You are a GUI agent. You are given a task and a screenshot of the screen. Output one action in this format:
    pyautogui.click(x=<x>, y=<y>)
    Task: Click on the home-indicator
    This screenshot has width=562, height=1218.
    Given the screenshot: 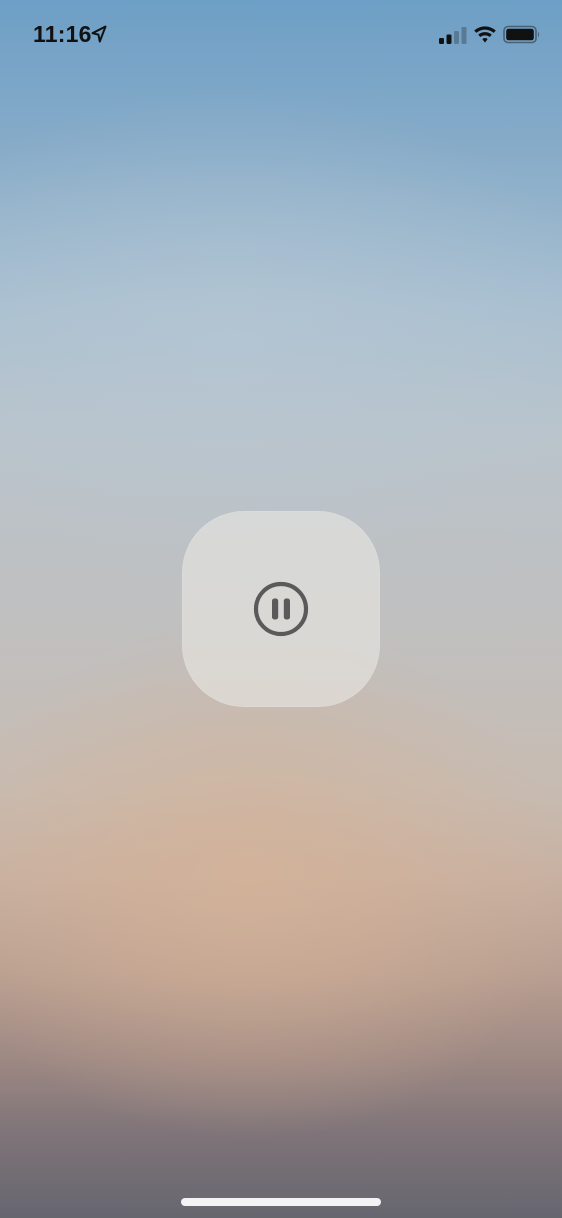 What is the action you would take?
    pyautogui.click(x=281, y=1202)
    